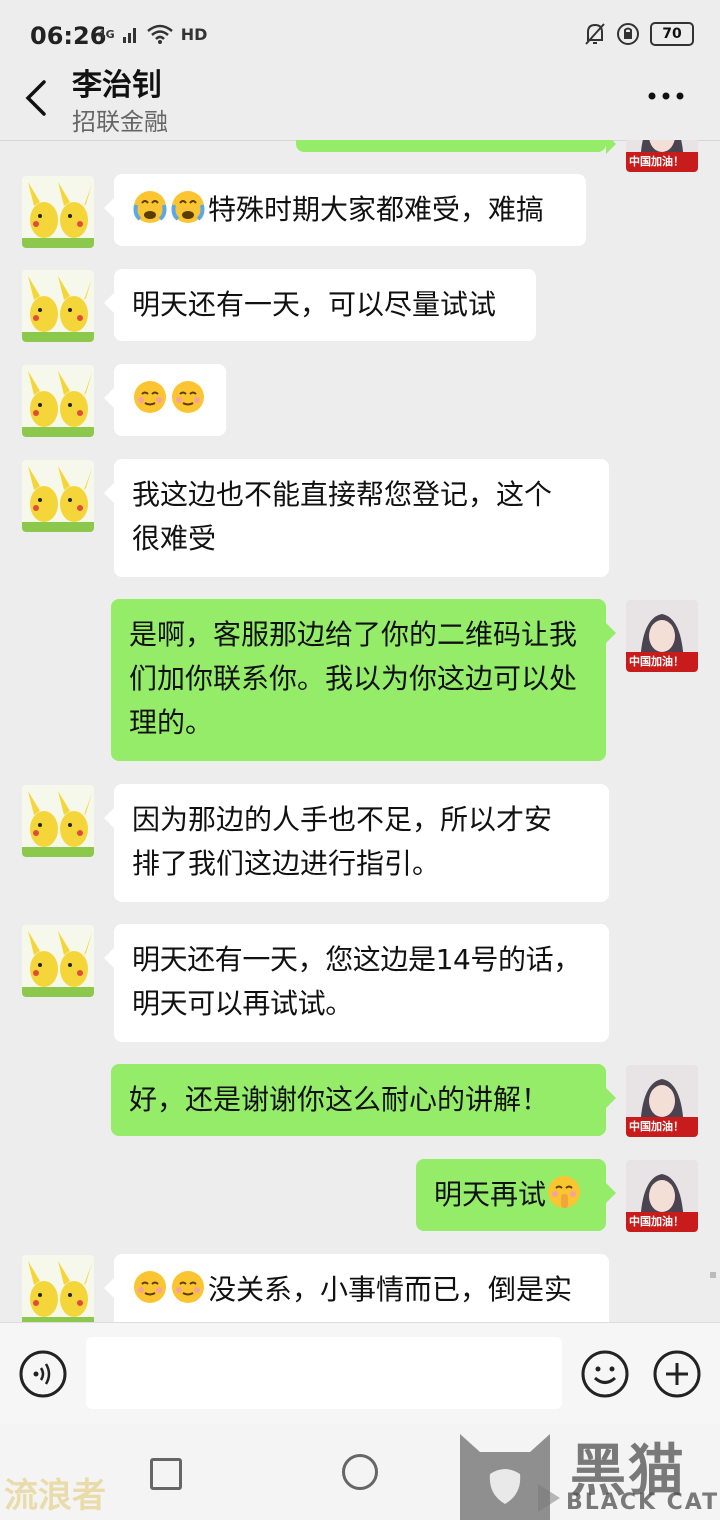 The width and height of the screenshot is (720, 1520). I want to click on hd-label: HD, so click(194, 34).